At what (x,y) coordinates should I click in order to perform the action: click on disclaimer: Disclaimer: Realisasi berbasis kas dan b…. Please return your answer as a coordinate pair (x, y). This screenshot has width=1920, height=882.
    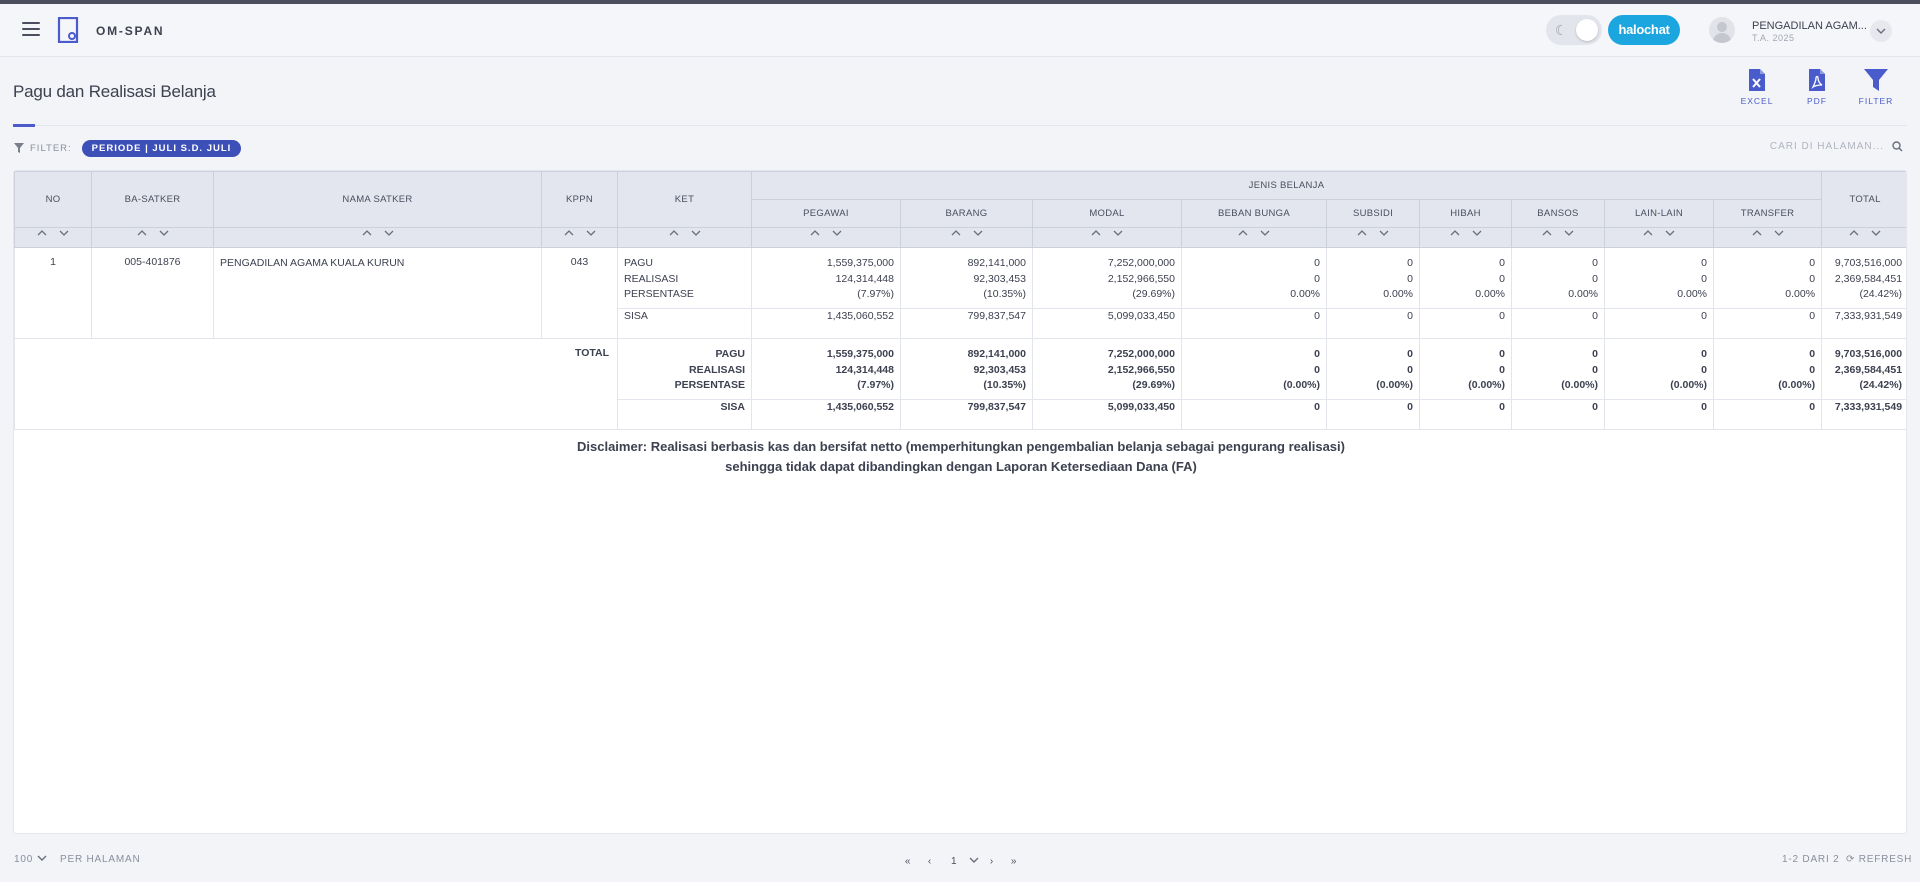
    Looking at the image, I should click on (960, 457).